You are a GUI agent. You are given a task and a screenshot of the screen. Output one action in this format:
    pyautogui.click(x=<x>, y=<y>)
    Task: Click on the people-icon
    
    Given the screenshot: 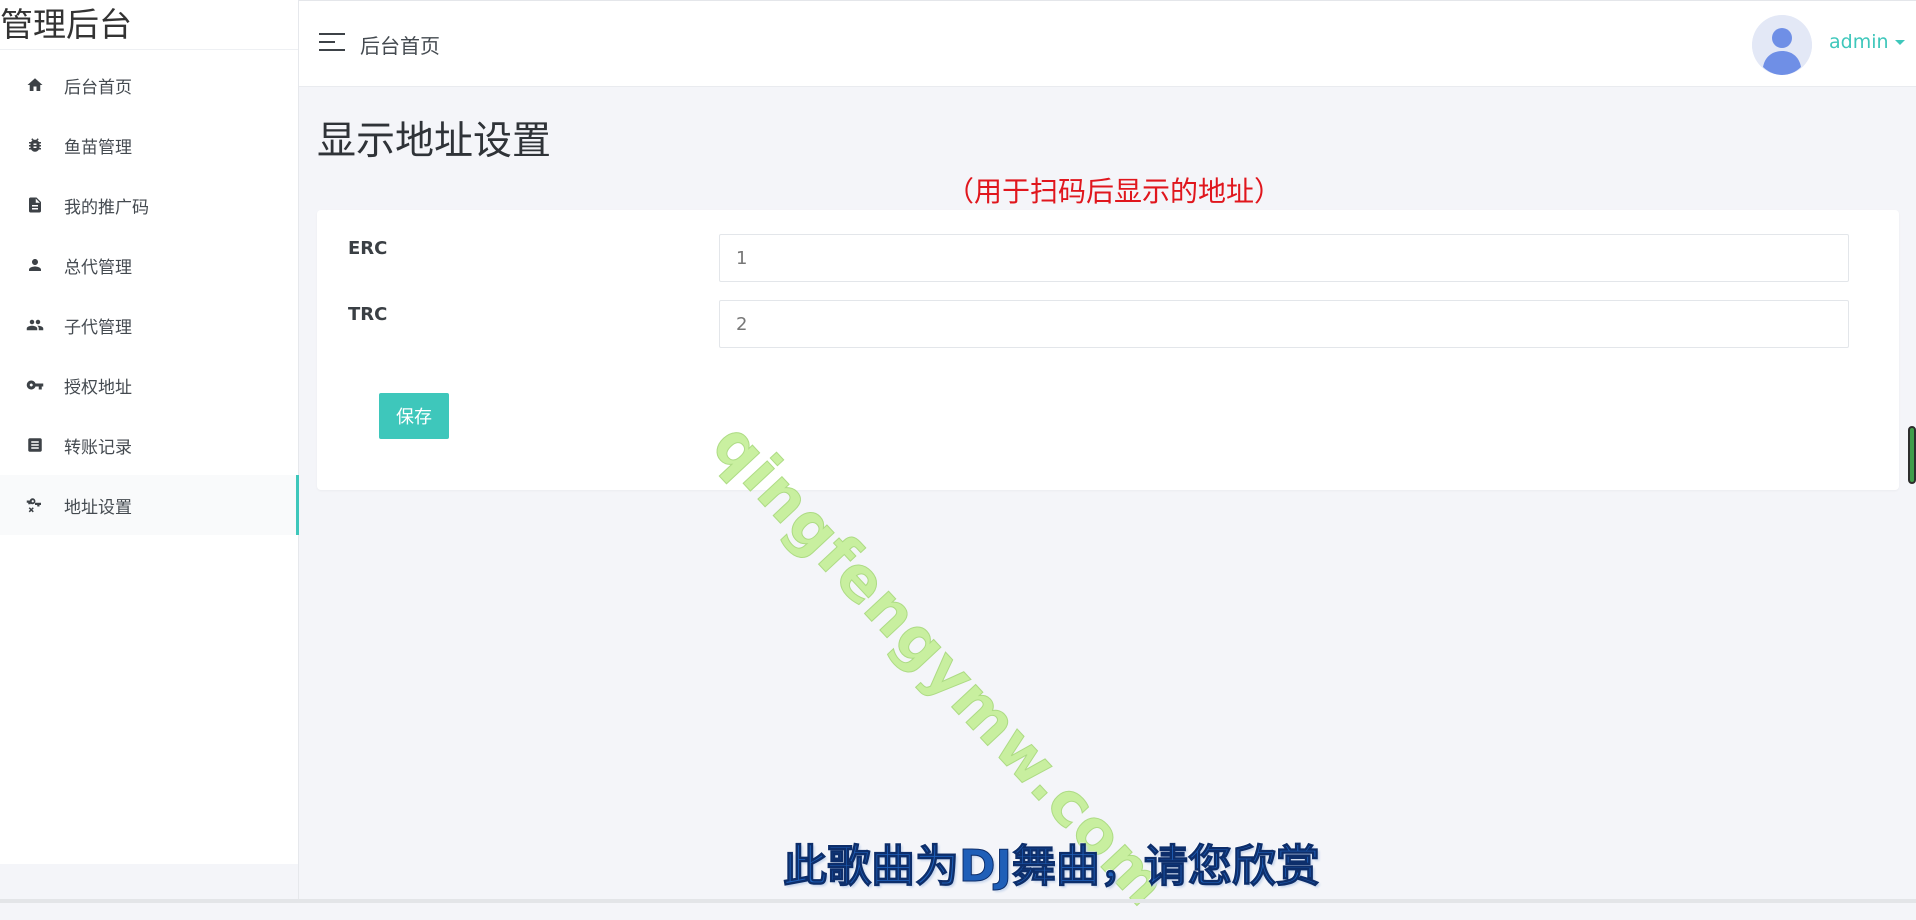 What is the action you would take?
    pyautogui.click(x=35, y=325)
    